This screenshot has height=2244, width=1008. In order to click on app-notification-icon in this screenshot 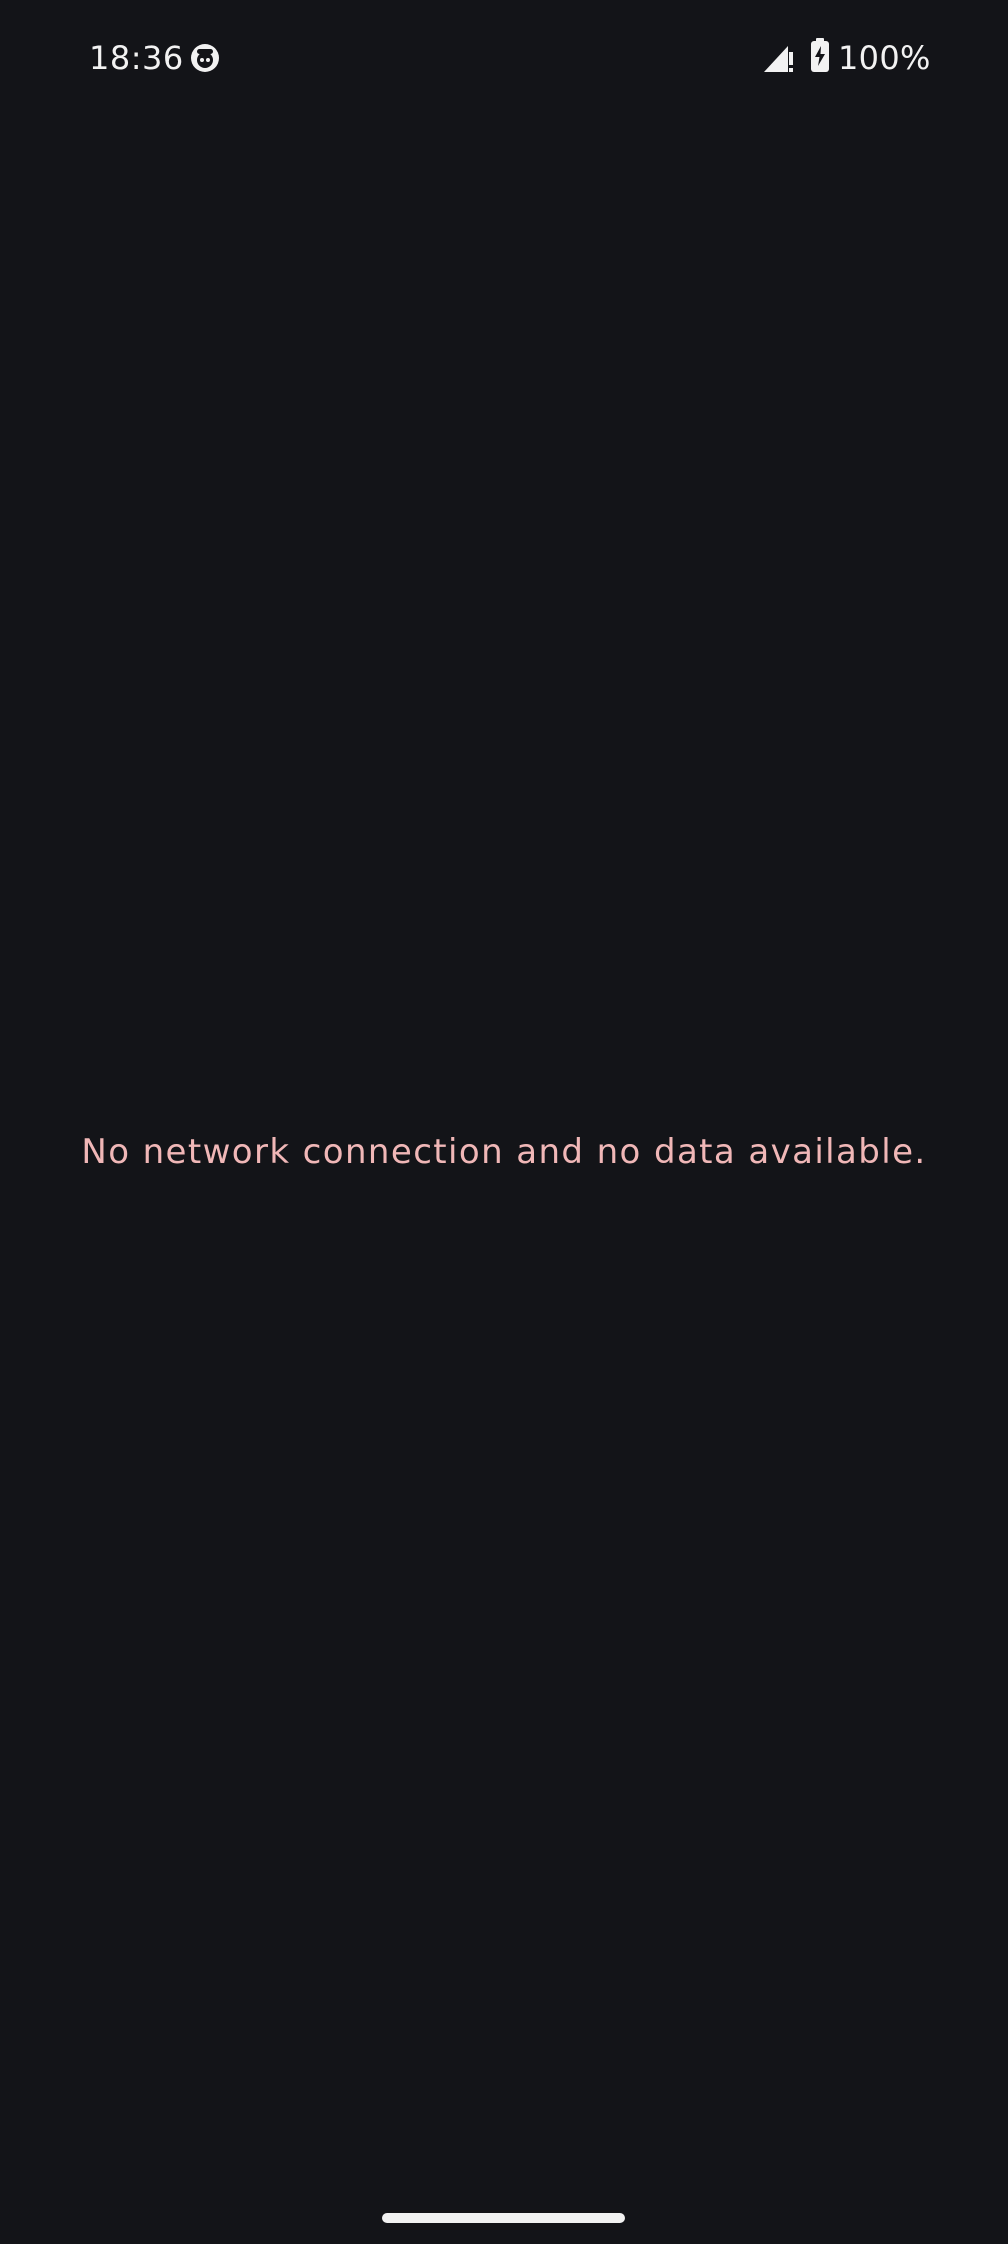, I will do `click(205, 58)`.